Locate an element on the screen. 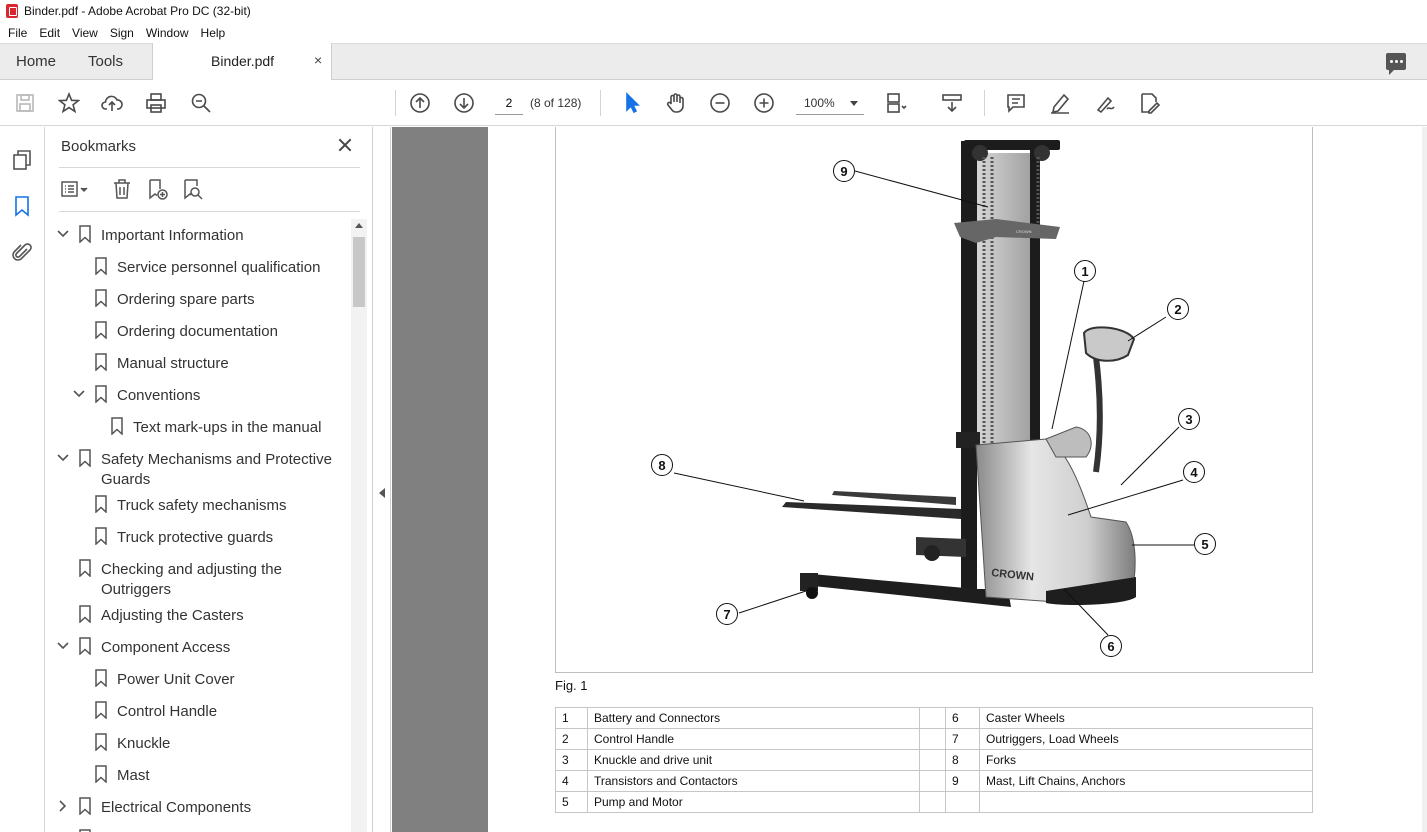  menu-window: Window is located at coordinates (167, 33).